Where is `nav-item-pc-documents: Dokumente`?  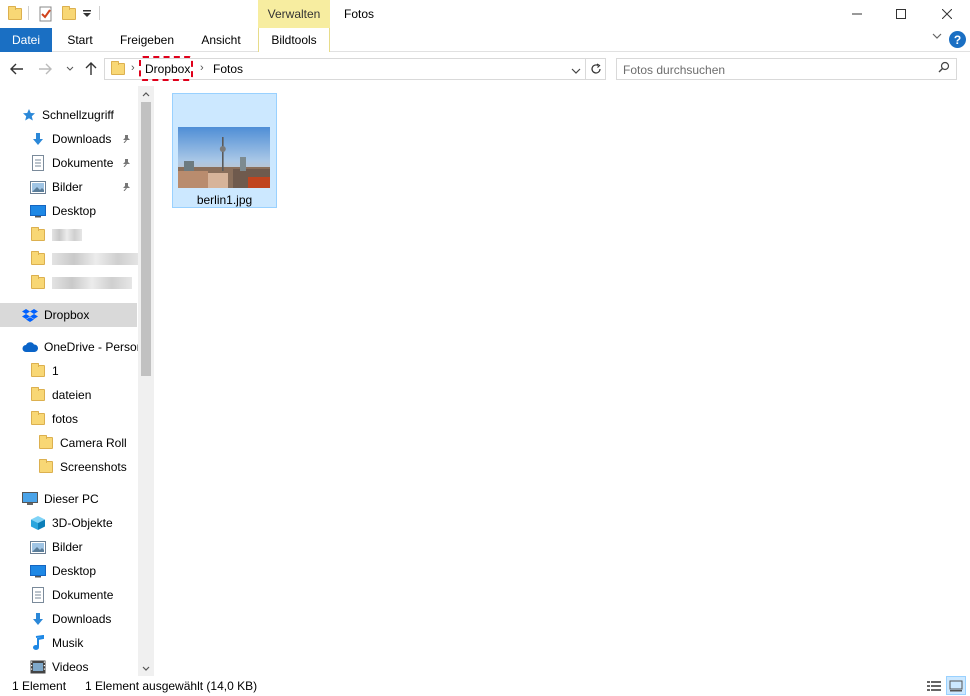 nav-item-pc-documents: Dokumente is located at coordinates (71, 595).